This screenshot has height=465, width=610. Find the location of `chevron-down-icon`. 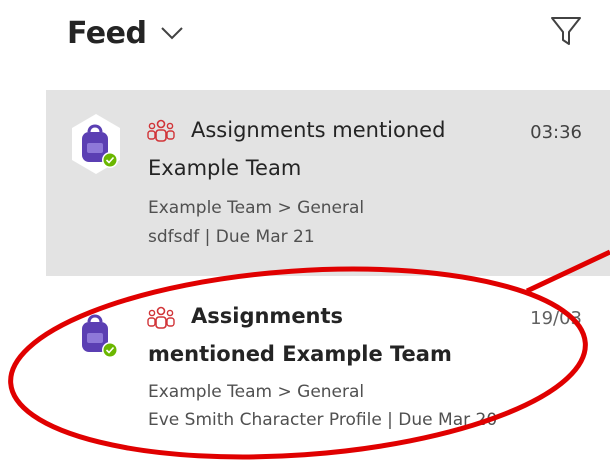

chevron-down-icon is located at coordinates (172, 33).